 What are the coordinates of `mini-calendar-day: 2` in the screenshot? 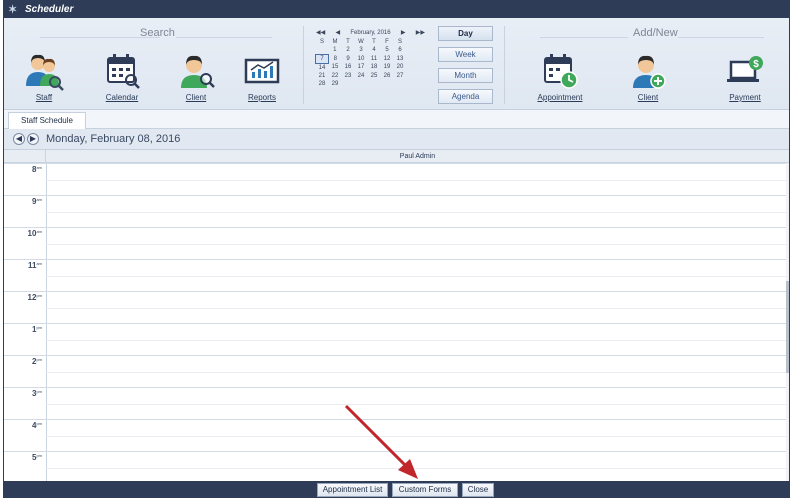 It's located at (348, 50).